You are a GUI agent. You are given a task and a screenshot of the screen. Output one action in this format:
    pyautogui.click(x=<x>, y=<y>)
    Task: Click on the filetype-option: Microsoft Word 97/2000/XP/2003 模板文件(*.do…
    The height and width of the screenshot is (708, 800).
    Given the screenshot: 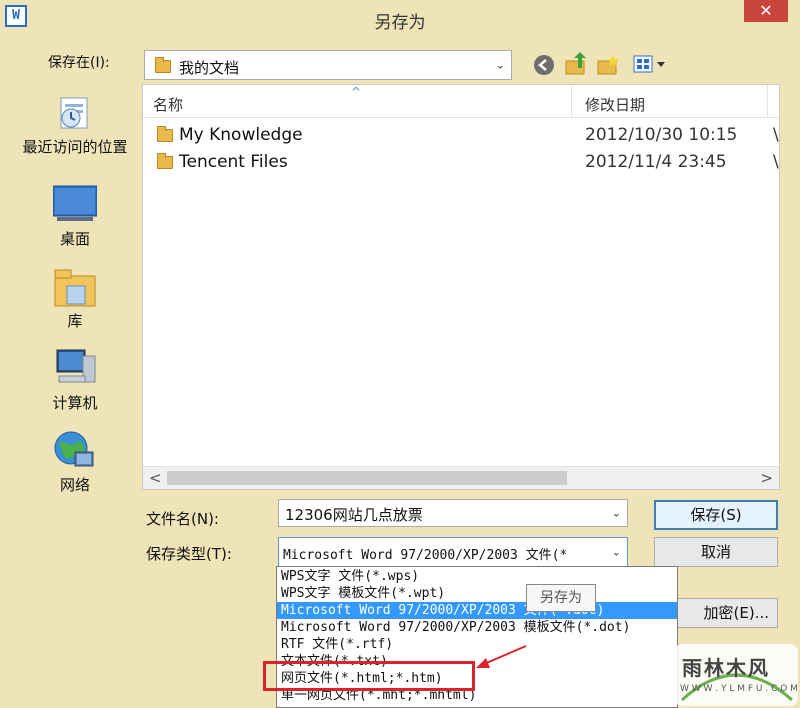 What is the action you would take?
    pyautogui.click(x=477, y=627)
    